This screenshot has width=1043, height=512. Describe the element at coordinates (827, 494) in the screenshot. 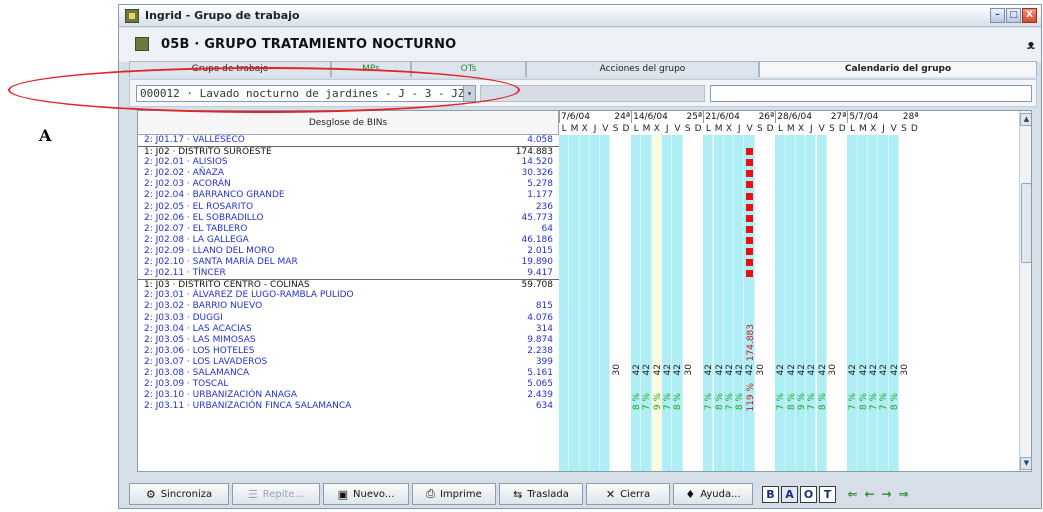

I see `view-toggle-t: T` at that location.